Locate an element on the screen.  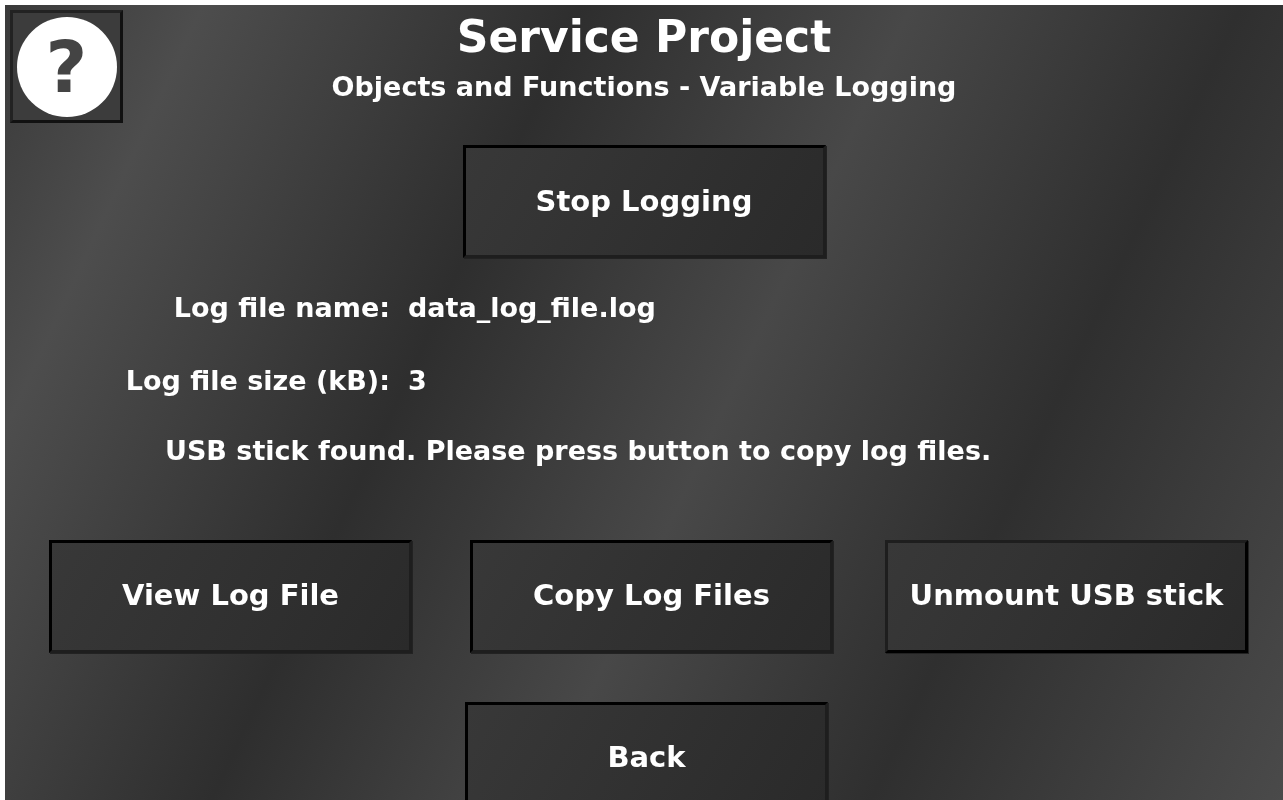
field-value: data_log_file.log is located at coordinates (532, 307).